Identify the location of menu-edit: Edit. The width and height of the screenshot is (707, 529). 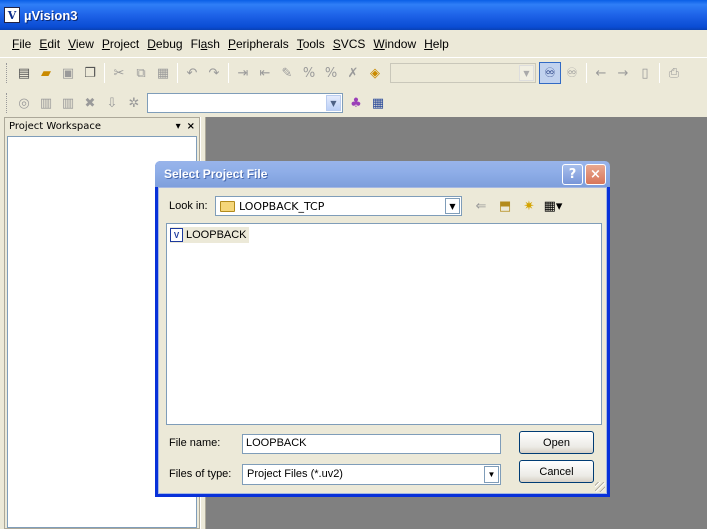
(49, 44).